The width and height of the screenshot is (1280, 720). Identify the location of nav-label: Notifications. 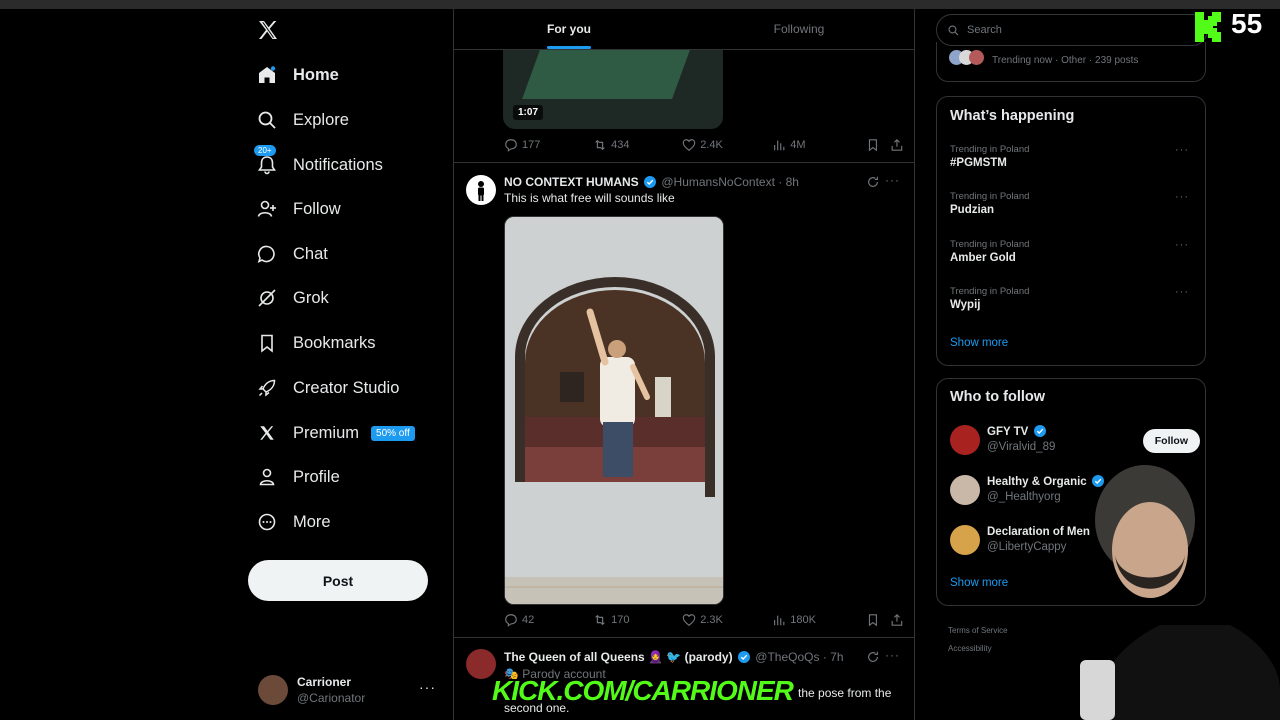
(338, 164).